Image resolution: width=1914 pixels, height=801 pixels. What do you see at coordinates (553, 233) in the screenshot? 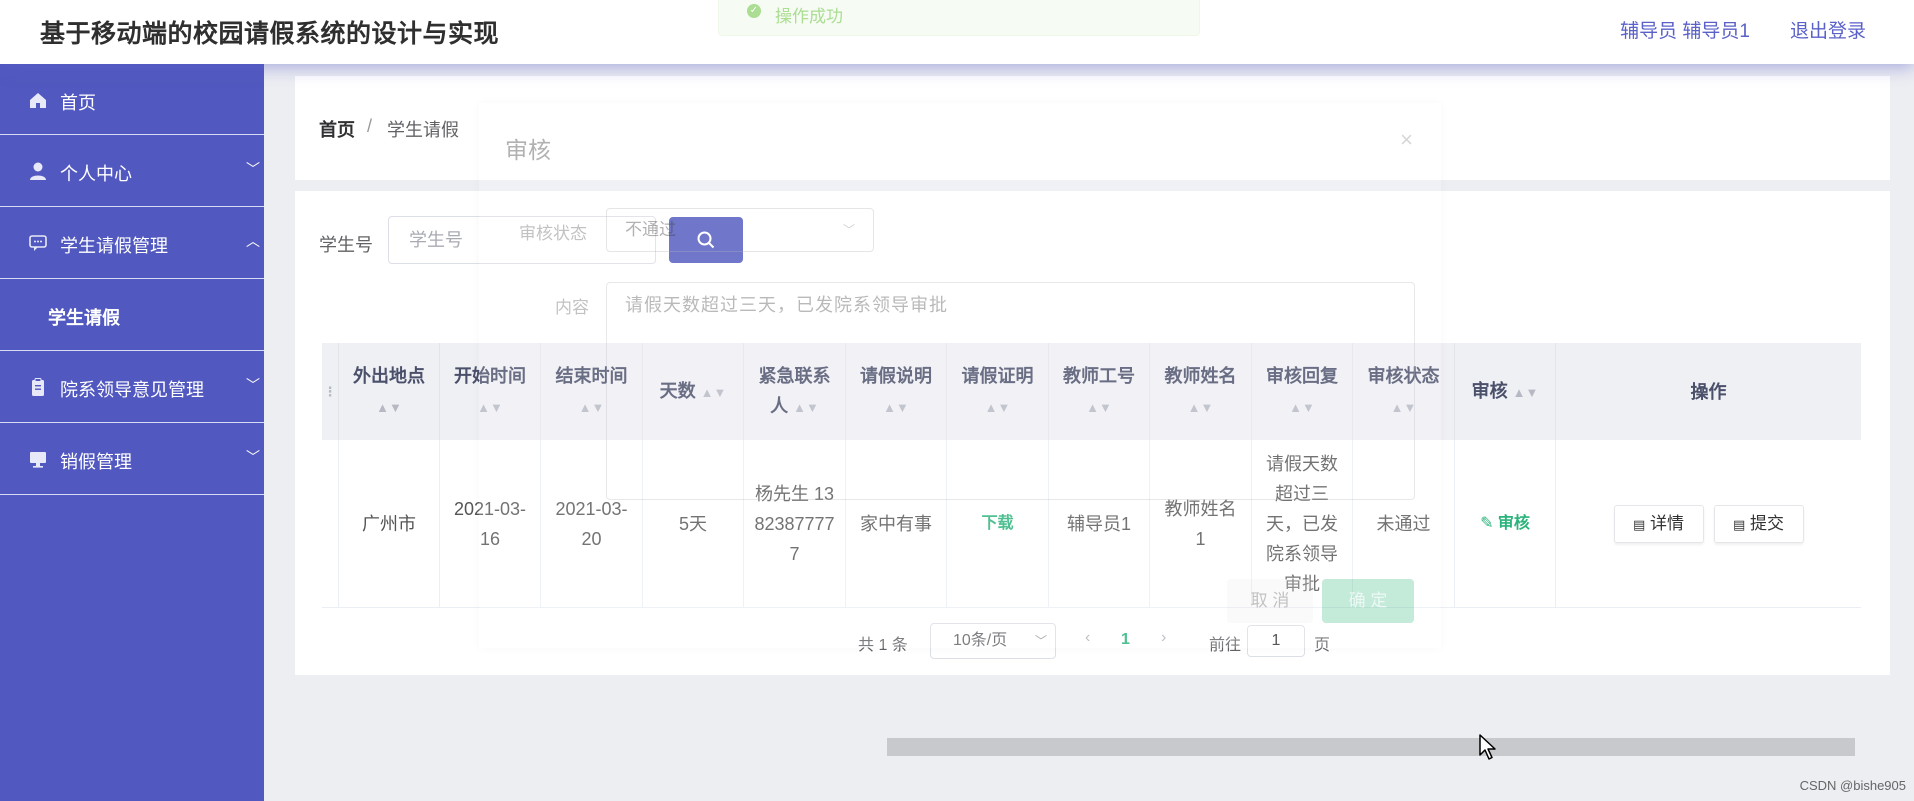
I see `review-status-label: 审核状态` at bounding box center [553, 233].